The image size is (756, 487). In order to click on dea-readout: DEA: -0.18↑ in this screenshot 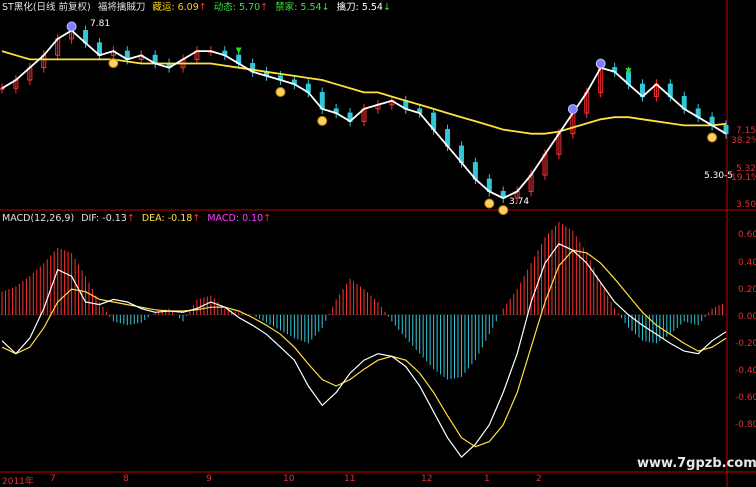, I will do `click(171, 218)`.